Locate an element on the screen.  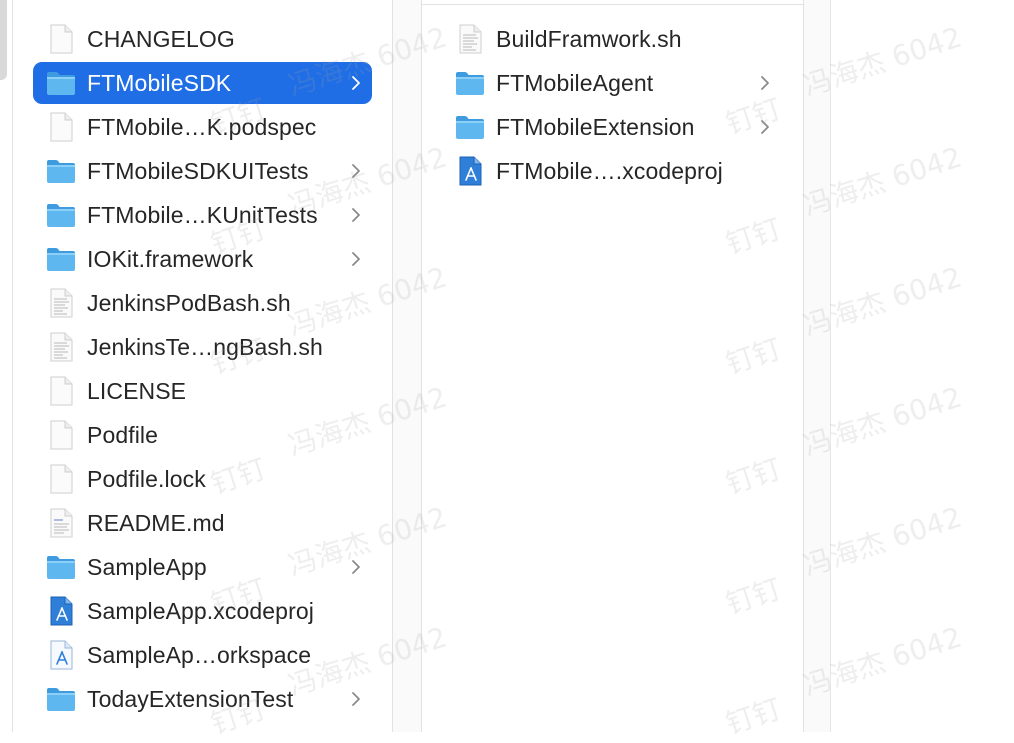
list-item: Podfile.lock is located at coordinates (202, 479).